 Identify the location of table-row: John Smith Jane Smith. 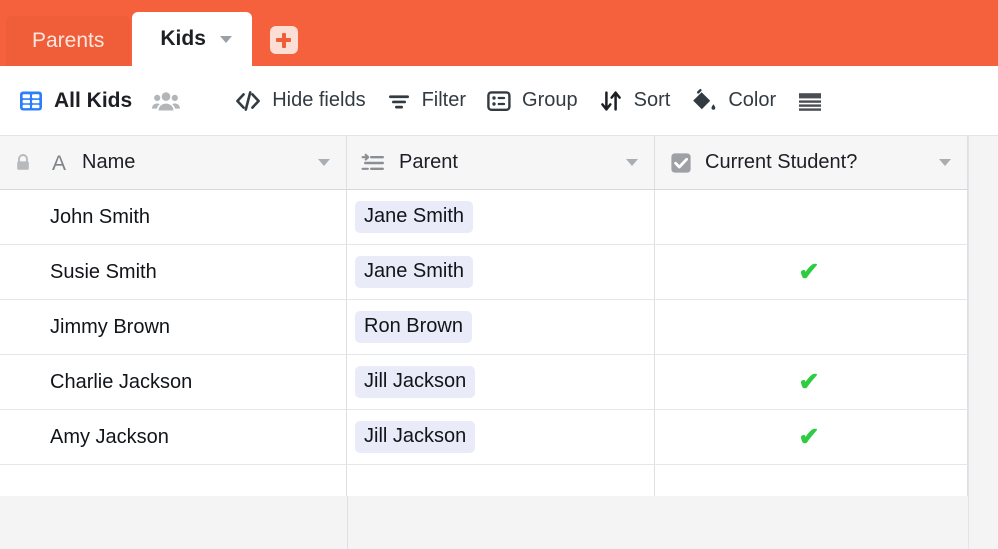
(484, 217).